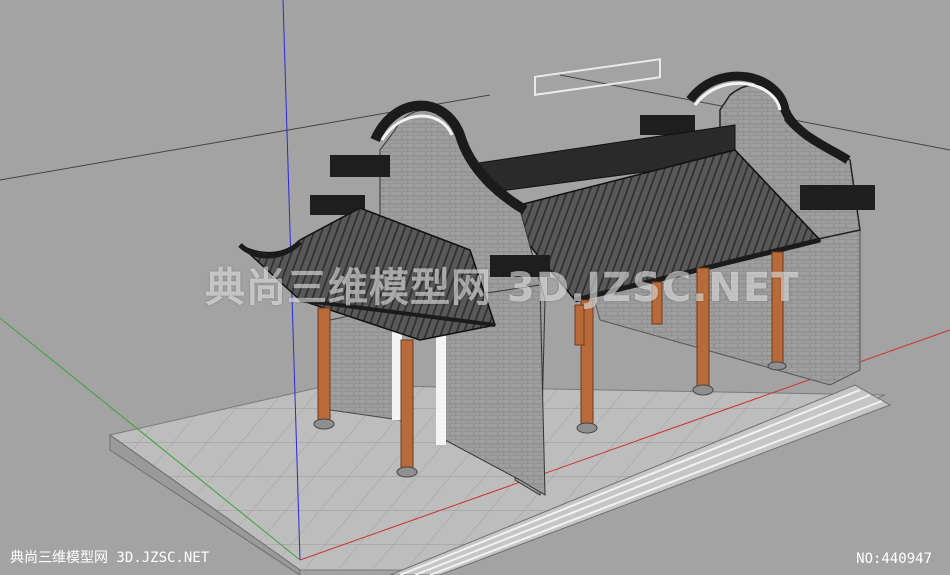 The image size is (950, 575). I want to click on watermark-text: 典尚三维模型网 3D.JZSC.NET, so click(502, 288).